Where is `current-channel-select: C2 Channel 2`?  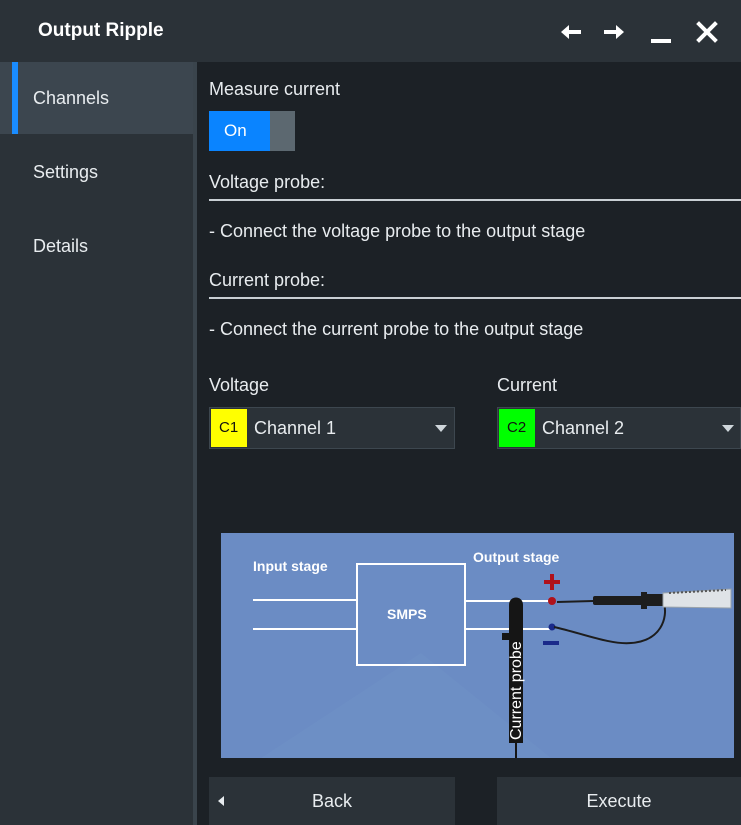 current-channel-select: C2 Channel 2 is located at coordinates (619, 428).